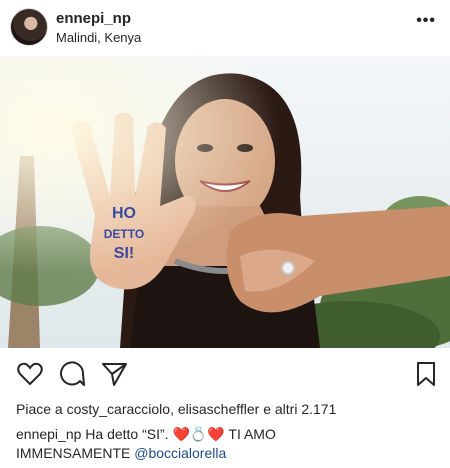 This screenshot has height=468, width=450. Describe the element at coordinates (198, 434) in the screenshot. I see `ring-emoji: 💍` at that location.